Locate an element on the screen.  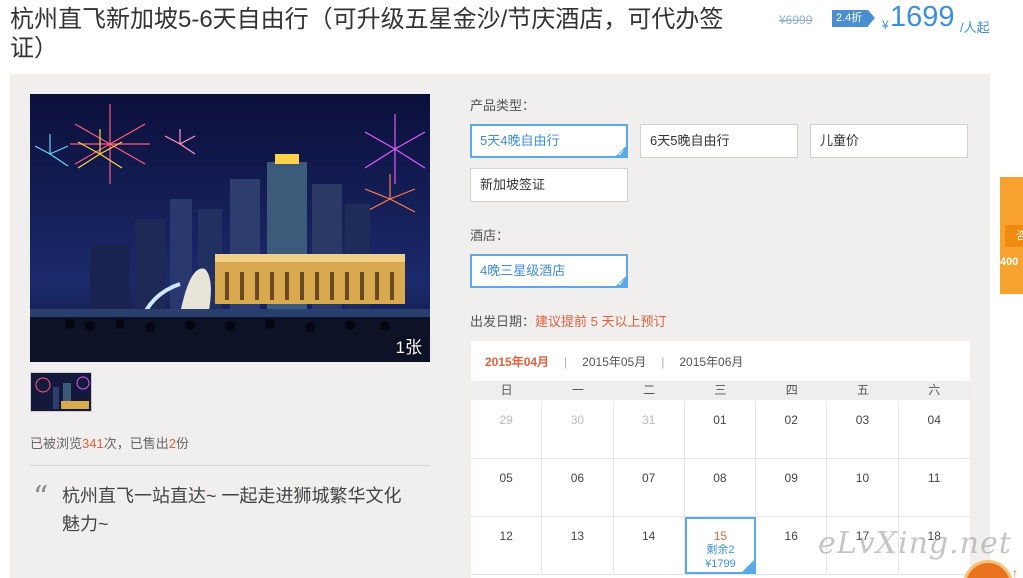
remaining-seats: 剩余2 is located at coordinates (720, 550).